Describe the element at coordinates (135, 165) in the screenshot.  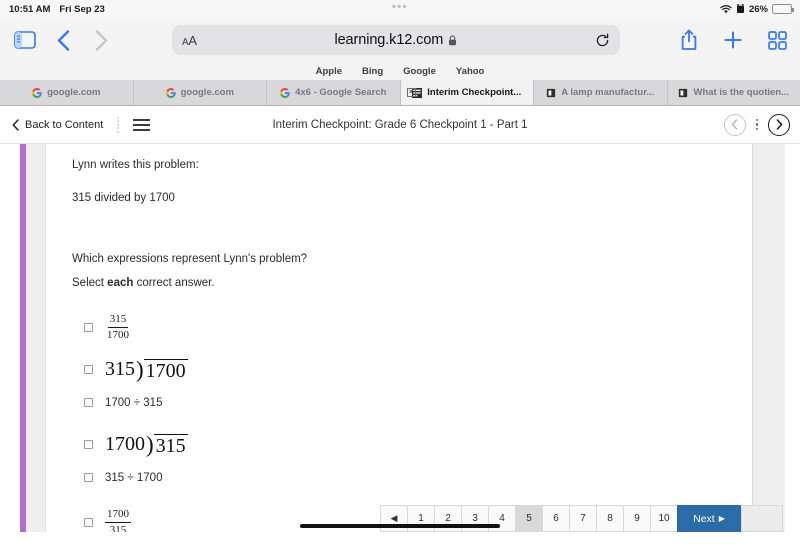
I see `question-intro: Lynn writes this problem:` at that location.